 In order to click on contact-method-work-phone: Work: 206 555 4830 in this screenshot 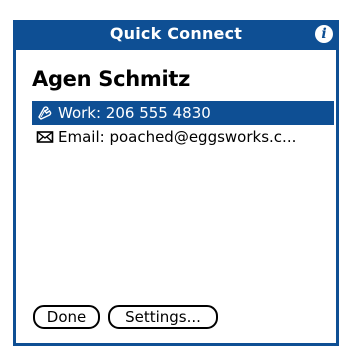, I will do `click(183, 113)`.